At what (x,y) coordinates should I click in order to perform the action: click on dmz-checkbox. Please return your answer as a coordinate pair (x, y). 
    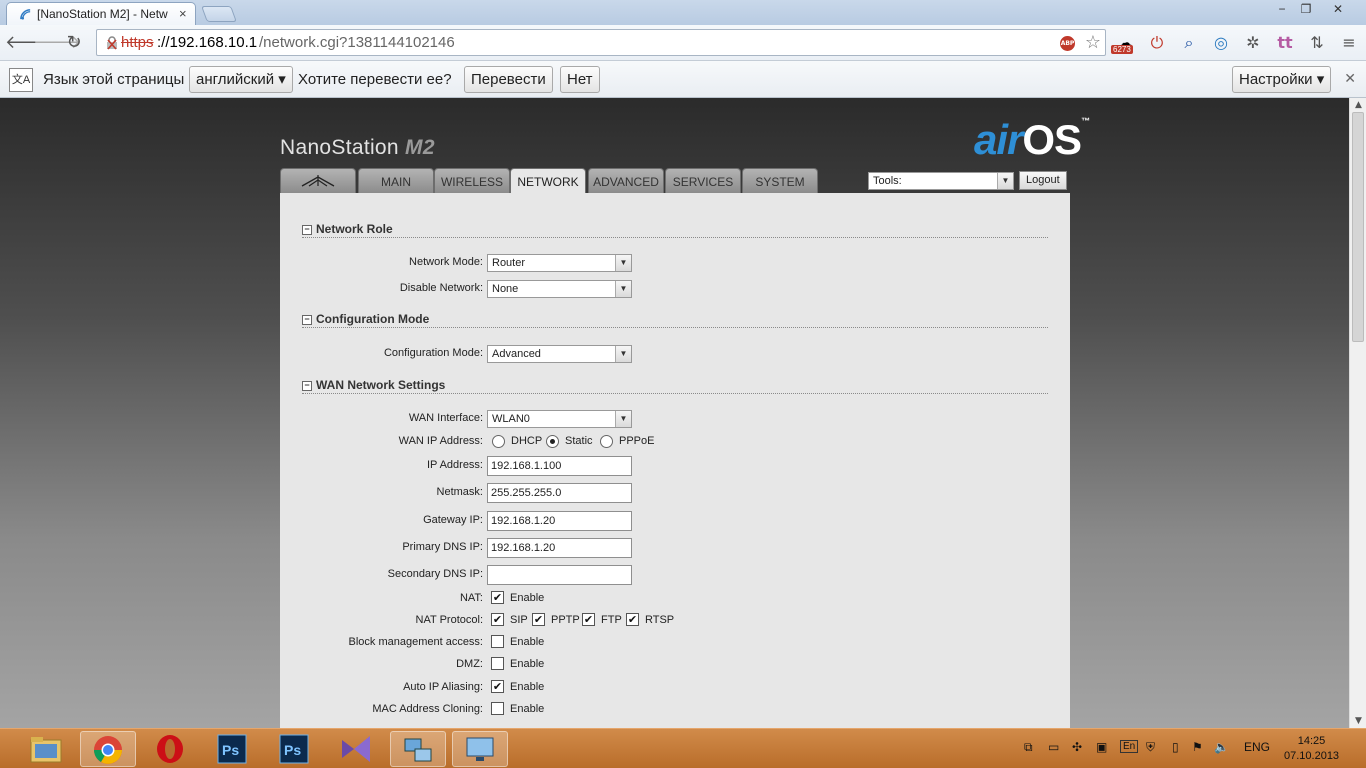
    Looking at the image, I should click on (497, 663).